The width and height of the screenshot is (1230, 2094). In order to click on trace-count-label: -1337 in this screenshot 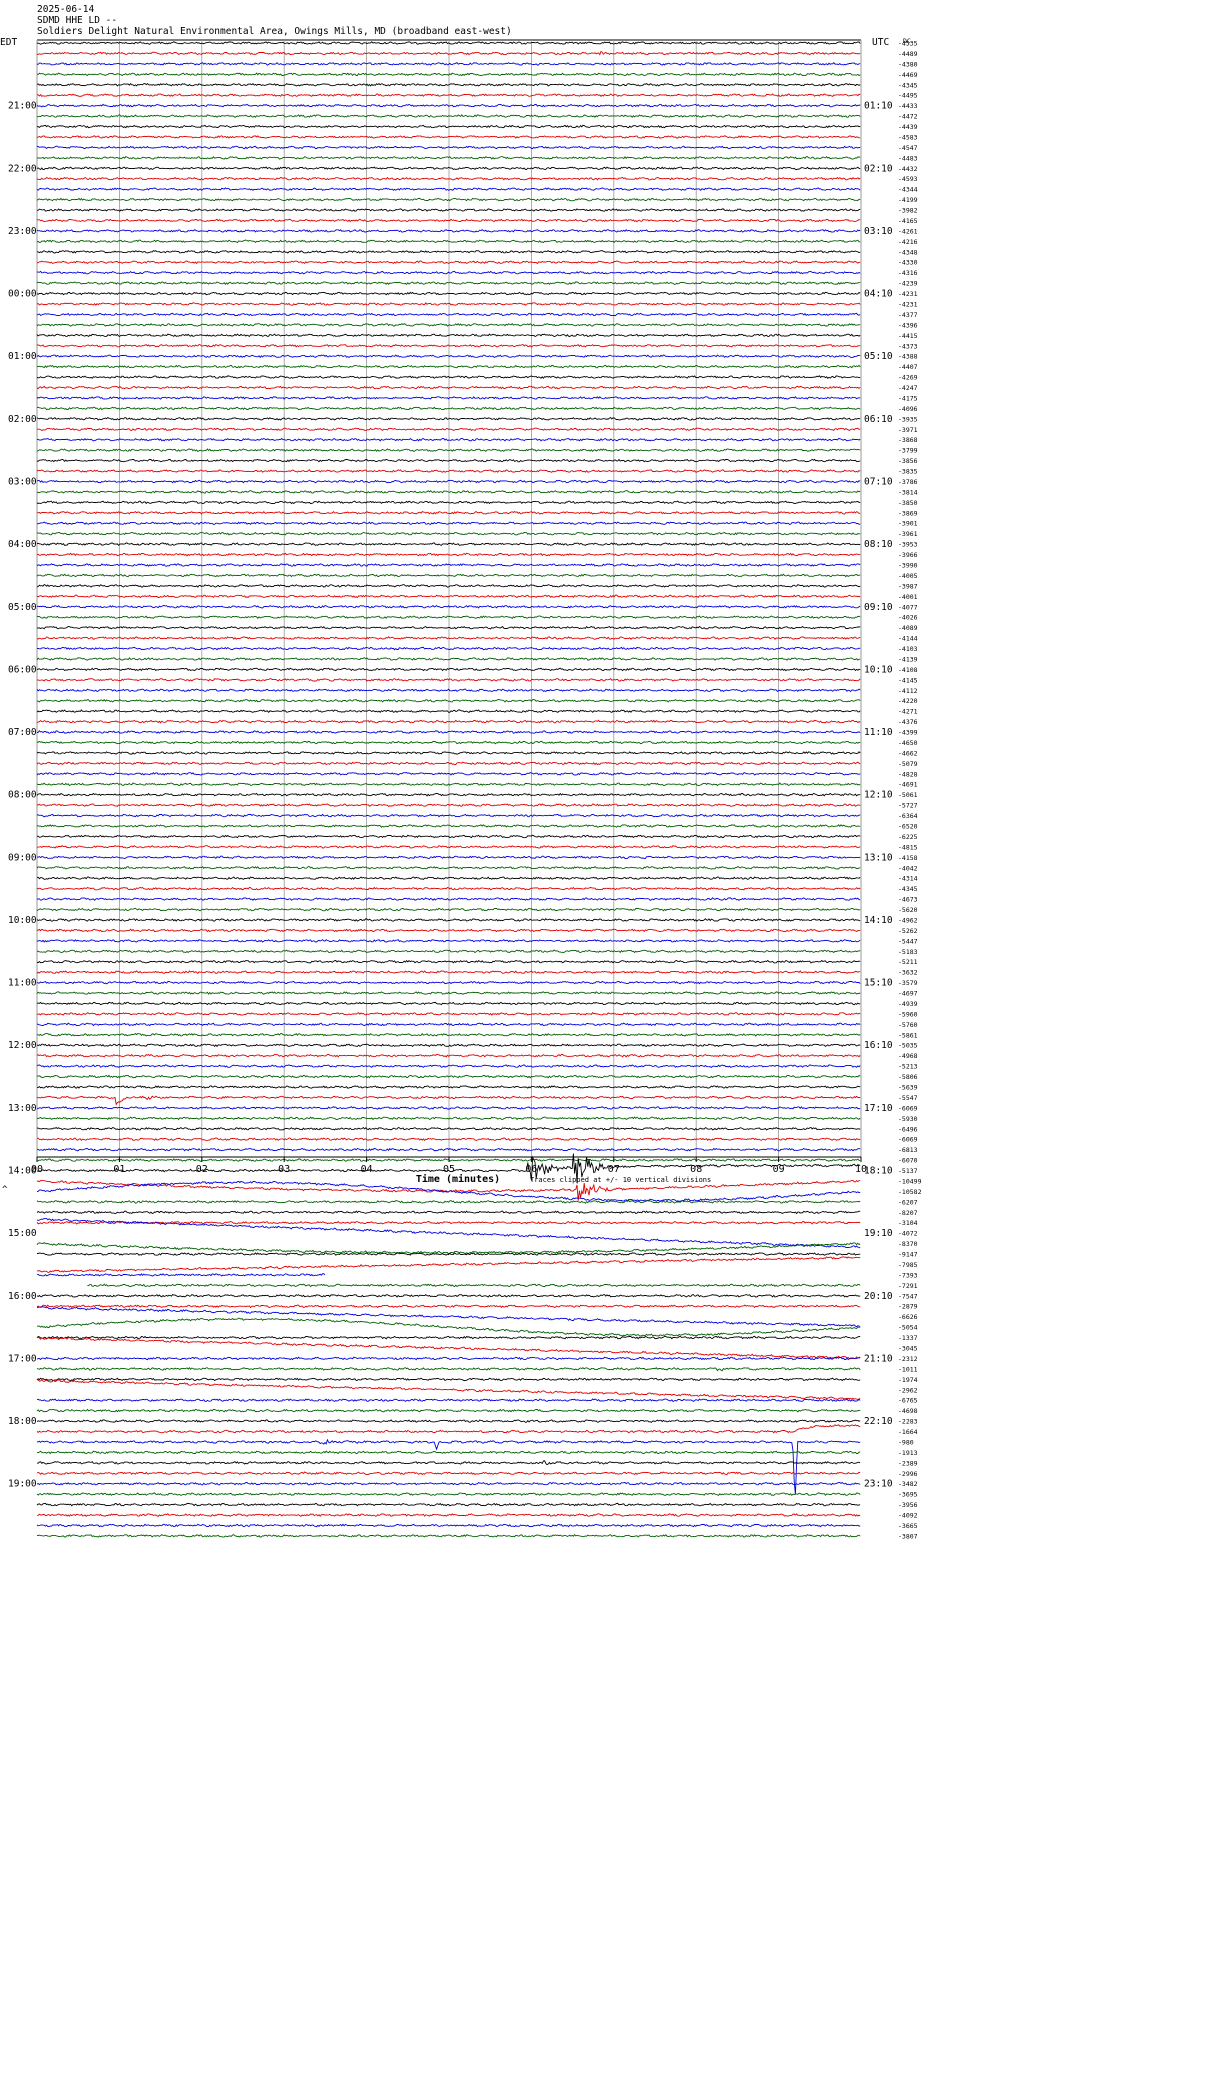, I will do `click(908, 1338)`.